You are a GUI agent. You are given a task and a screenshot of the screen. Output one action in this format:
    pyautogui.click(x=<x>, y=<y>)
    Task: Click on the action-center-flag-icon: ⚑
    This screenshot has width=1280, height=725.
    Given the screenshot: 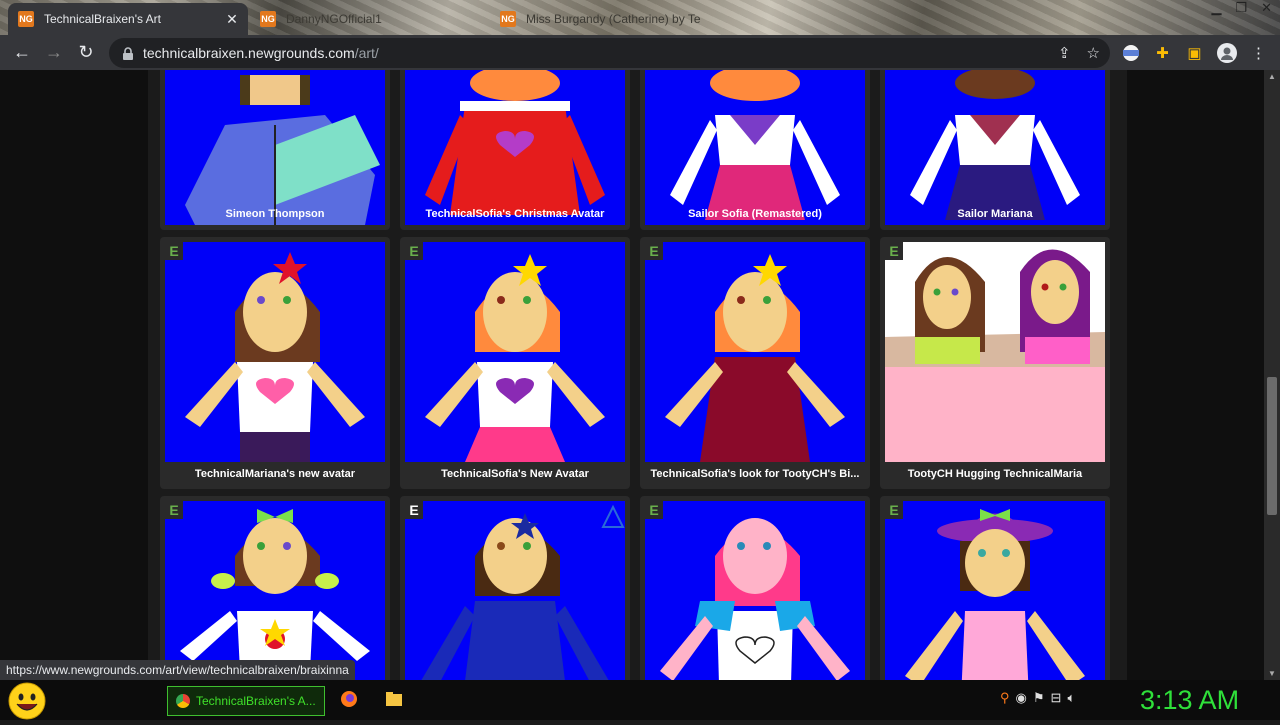 What is the action you would take?
    pyautogui.click(x=1039, y=698)
    